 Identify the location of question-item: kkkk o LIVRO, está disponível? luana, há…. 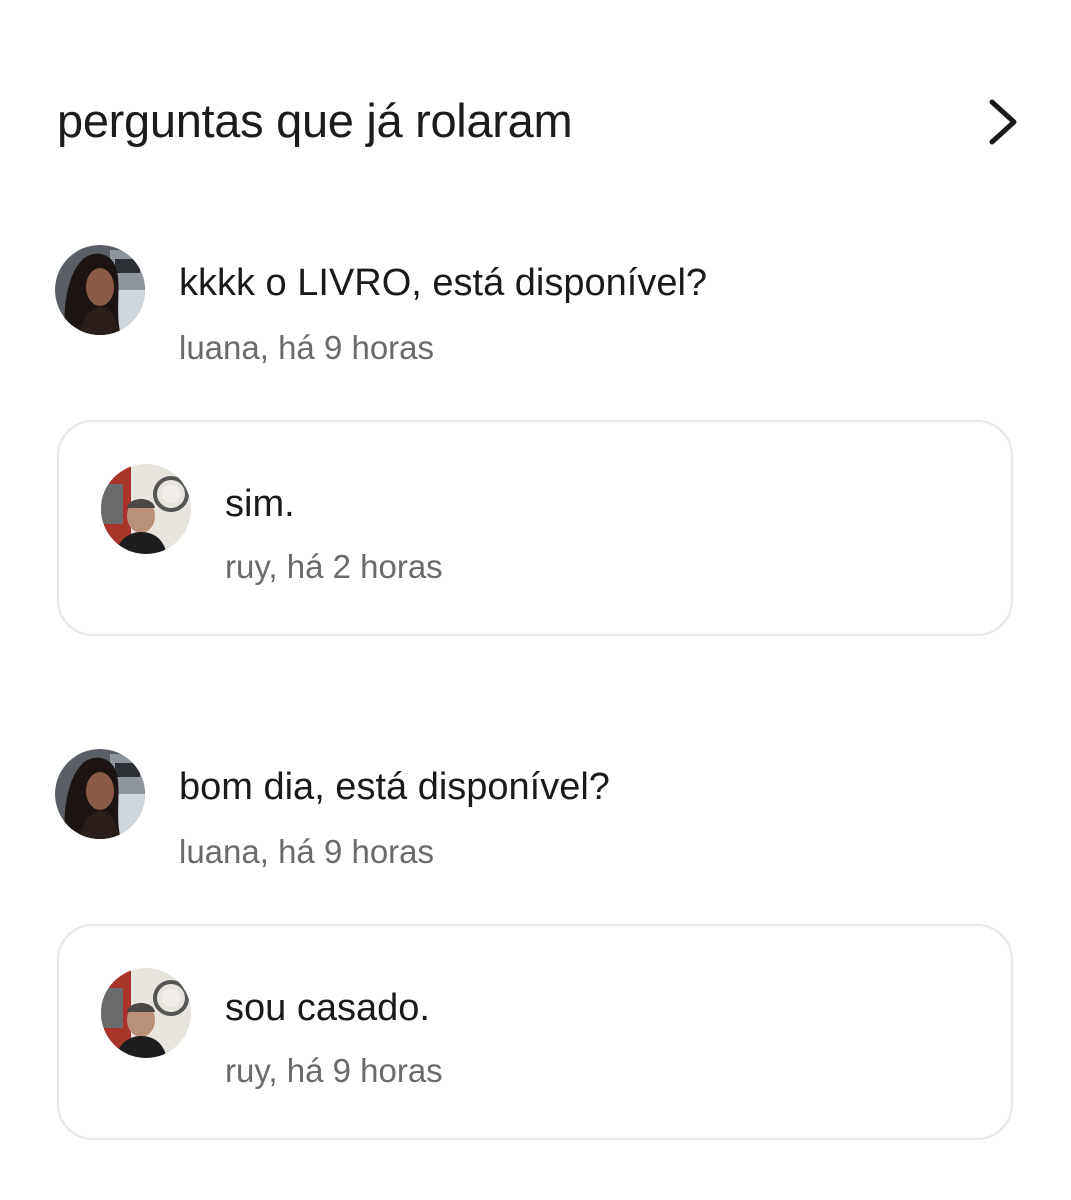
(535, 305).